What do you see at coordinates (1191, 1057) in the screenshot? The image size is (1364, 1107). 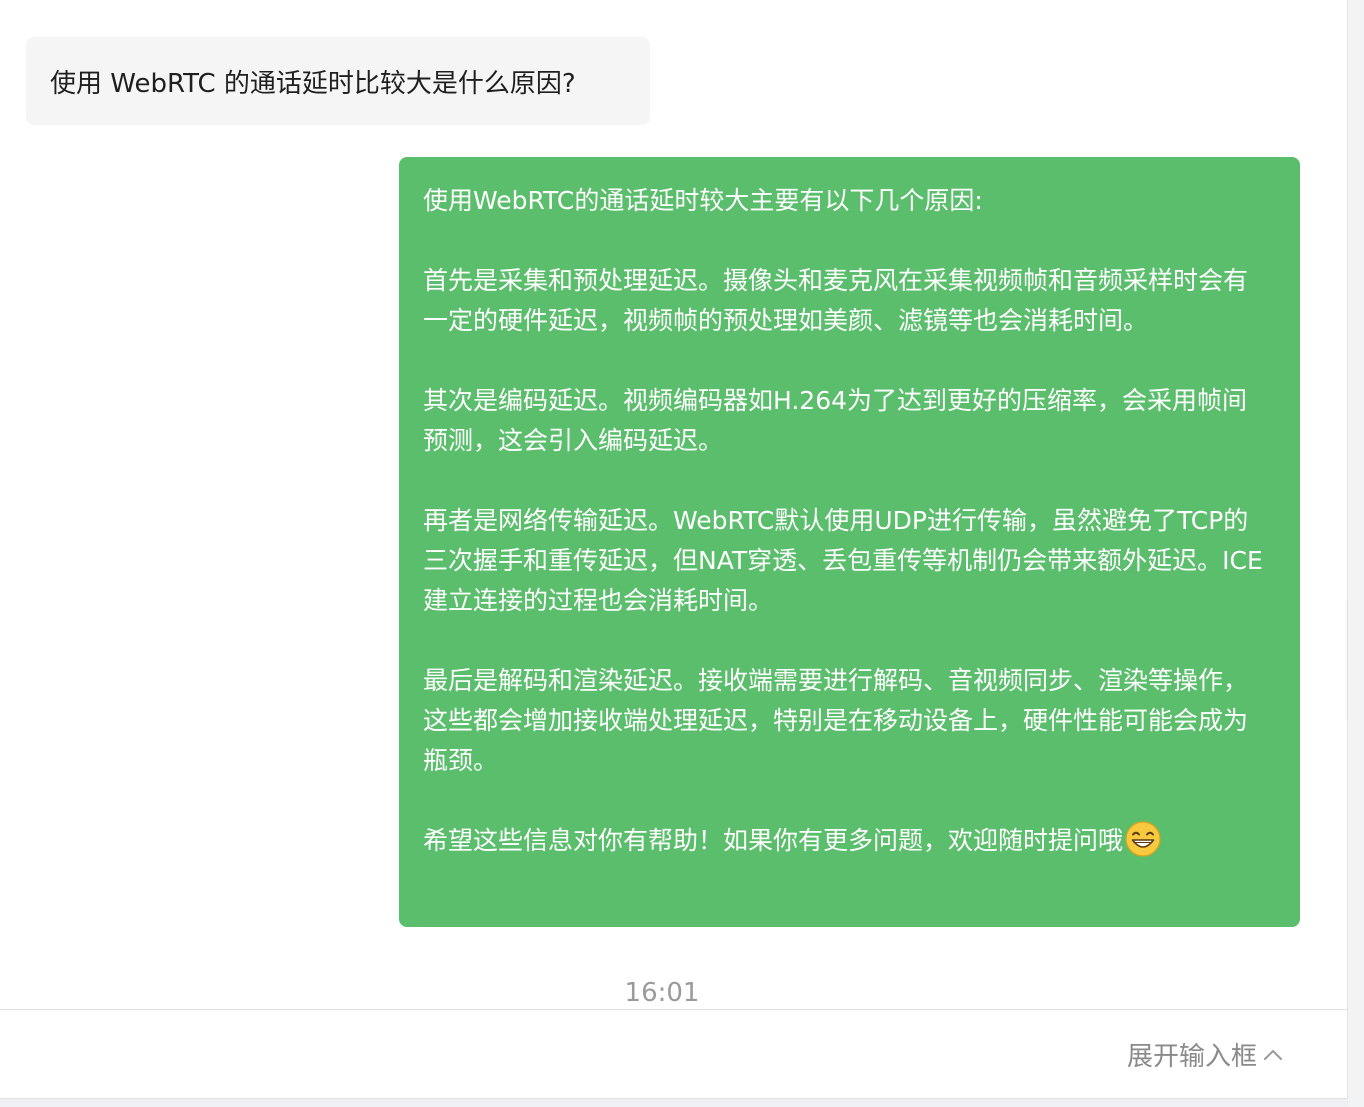 I see `expand-input-label: 展开输入框` at bounding box center [1191, 1057].